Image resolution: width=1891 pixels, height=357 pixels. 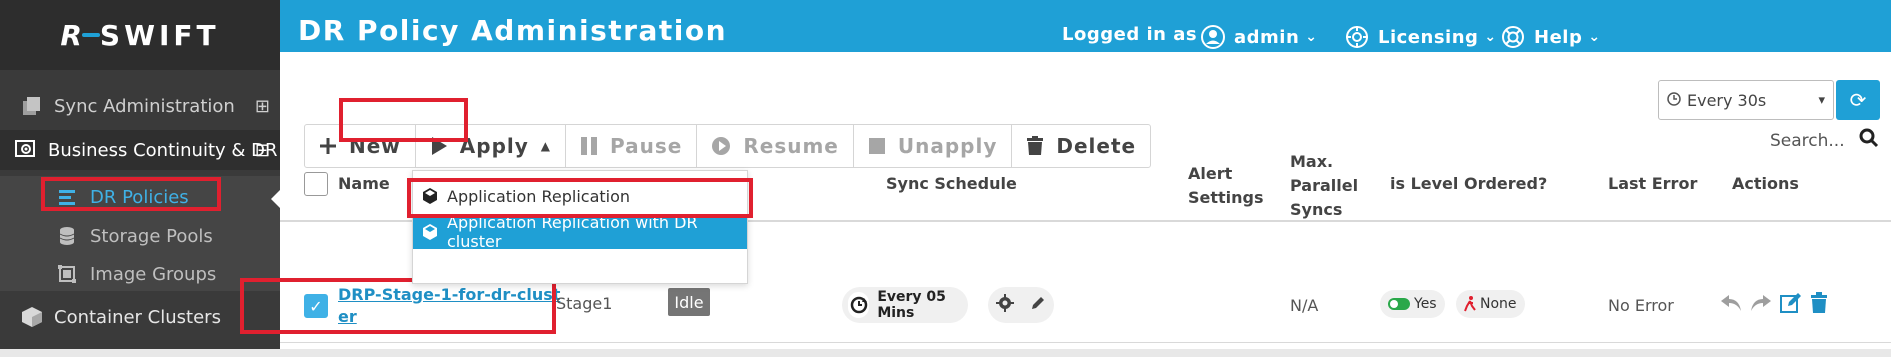 I want to click on row-checkbox: ✓, so click(x=316, y=306).